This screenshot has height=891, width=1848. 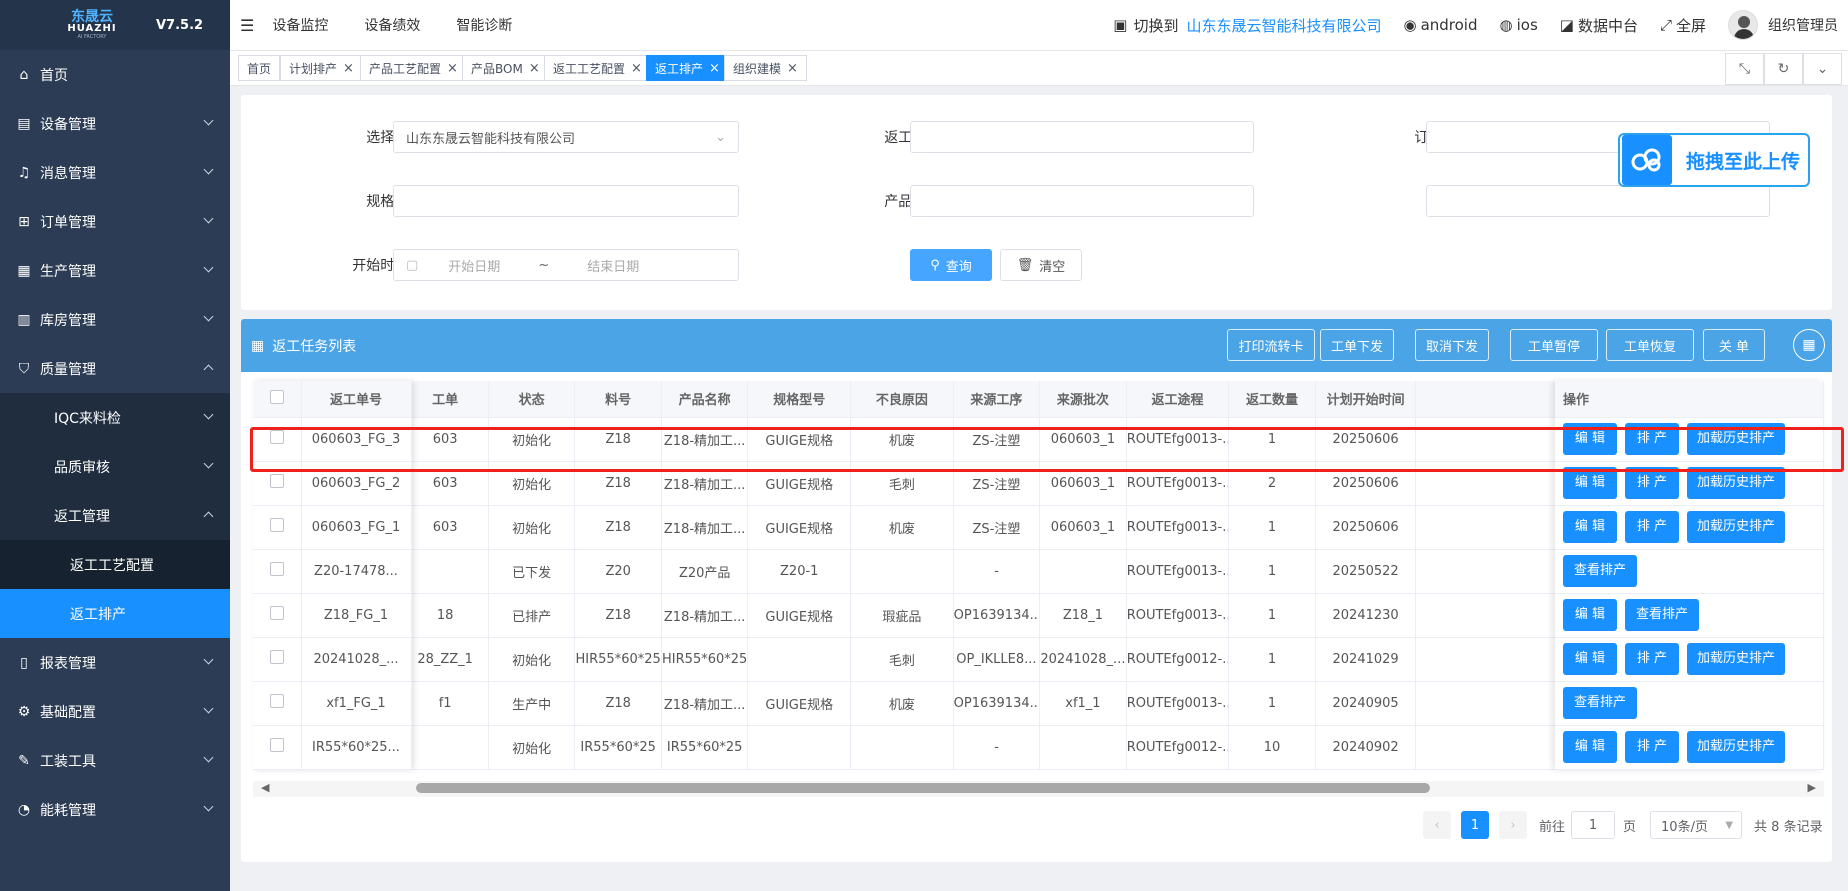 I want to click on end-date-placeholder: 结束日期, so click(x=613, y=265).